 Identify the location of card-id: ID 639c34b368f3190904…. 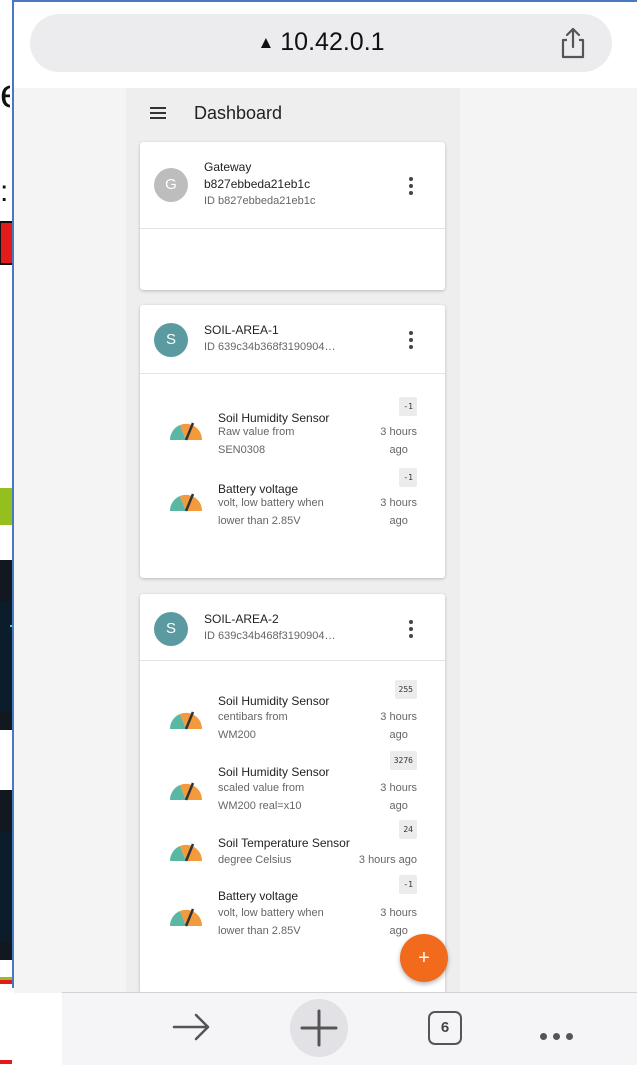
(270, 347).